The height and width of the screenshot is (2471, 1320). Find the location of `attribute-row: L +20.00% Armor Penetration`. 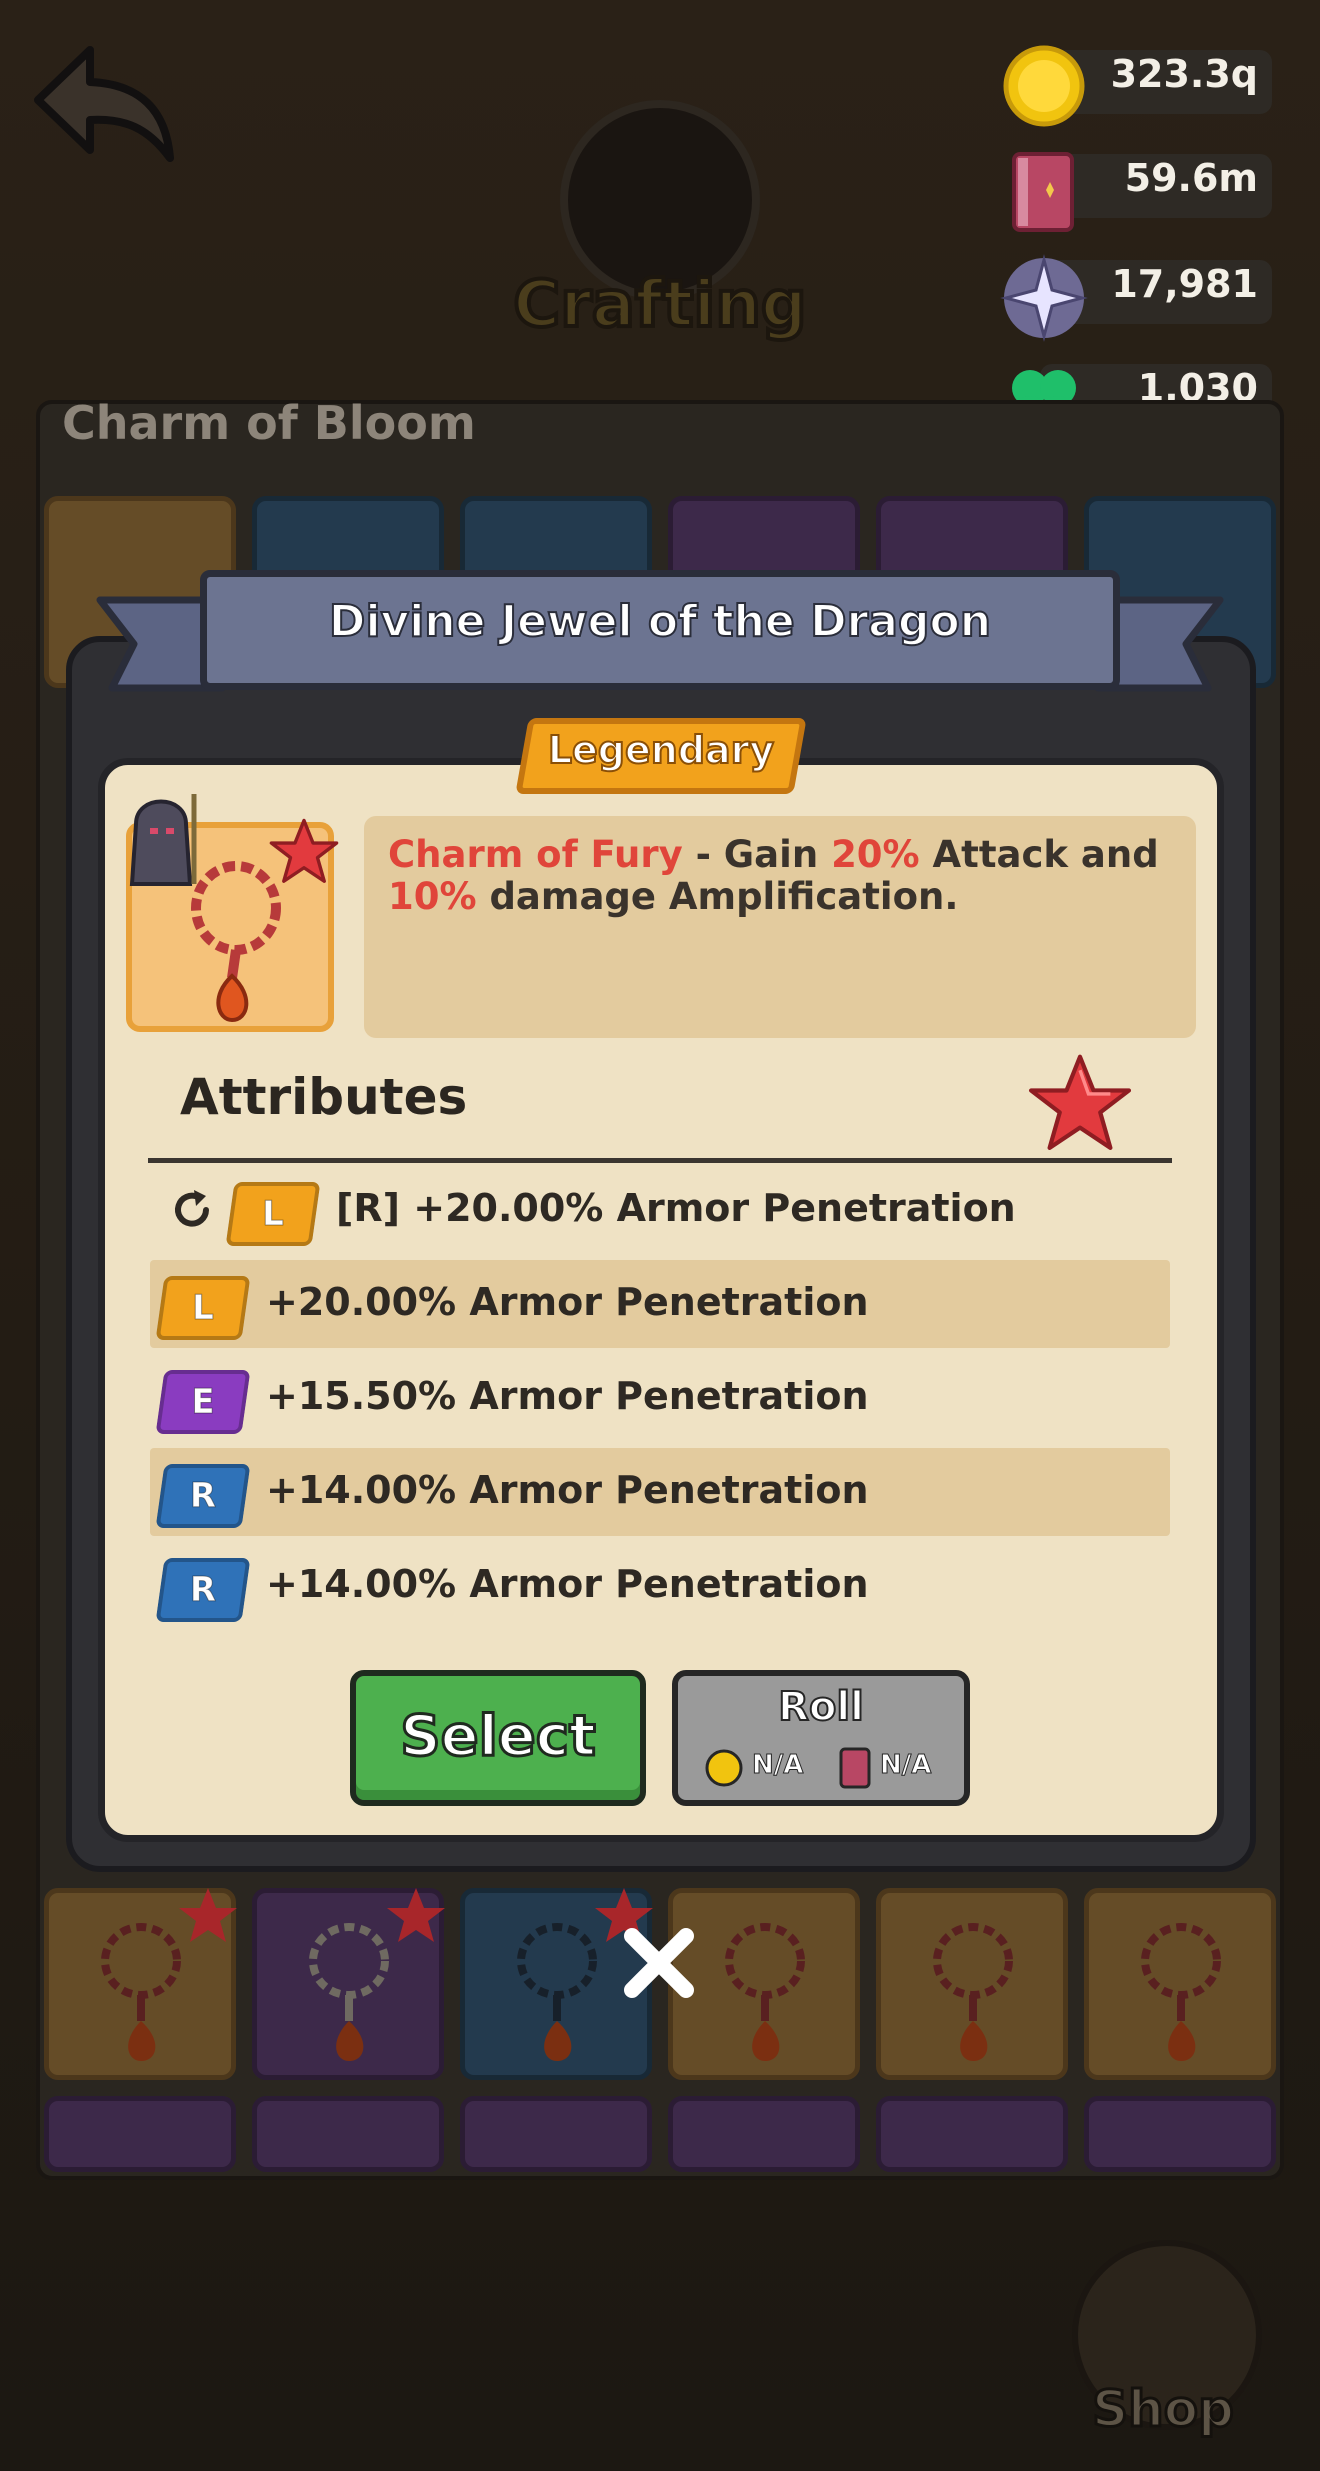

attribute-row: L +20.00% Armor Penetration is located at coordinates (660, 1304).